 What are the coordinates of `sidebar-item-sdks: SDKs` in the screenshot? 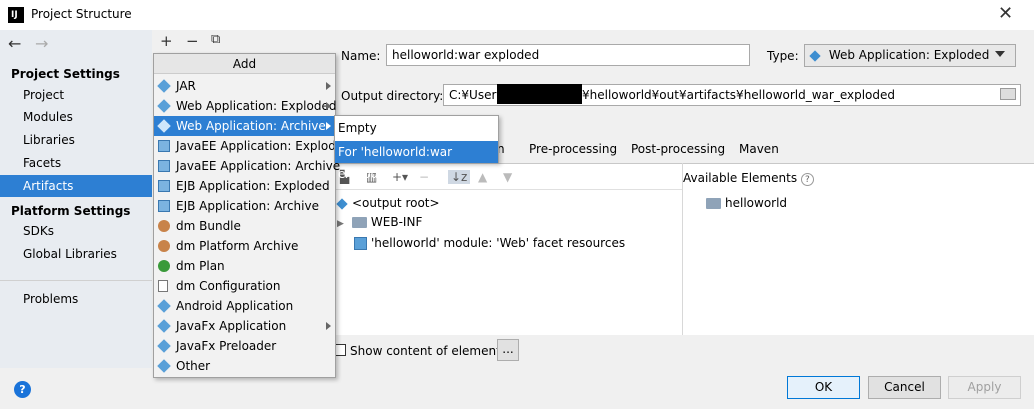 It's located at (76, 231).